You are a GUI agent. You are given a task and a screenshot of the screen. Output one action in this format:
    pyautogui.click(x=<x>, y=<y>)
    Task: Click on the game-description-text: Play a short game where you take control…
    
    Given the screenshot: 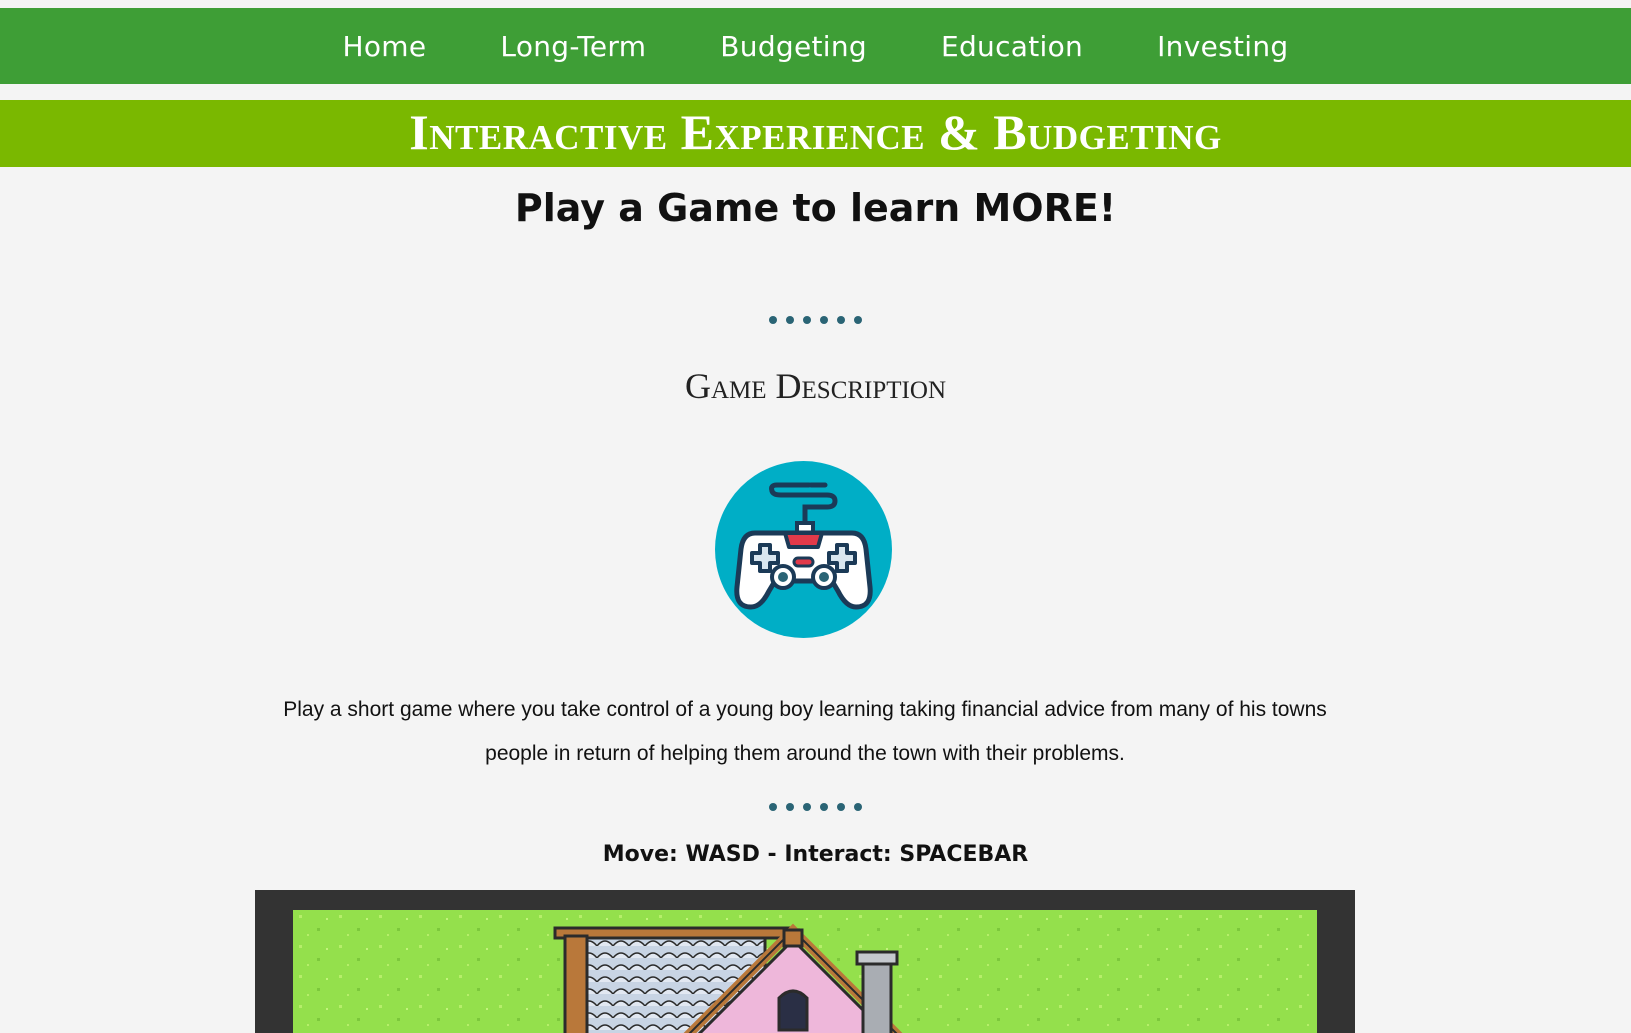 What is the action you would take?
    pyautogui.click(x=805, y=731)
    